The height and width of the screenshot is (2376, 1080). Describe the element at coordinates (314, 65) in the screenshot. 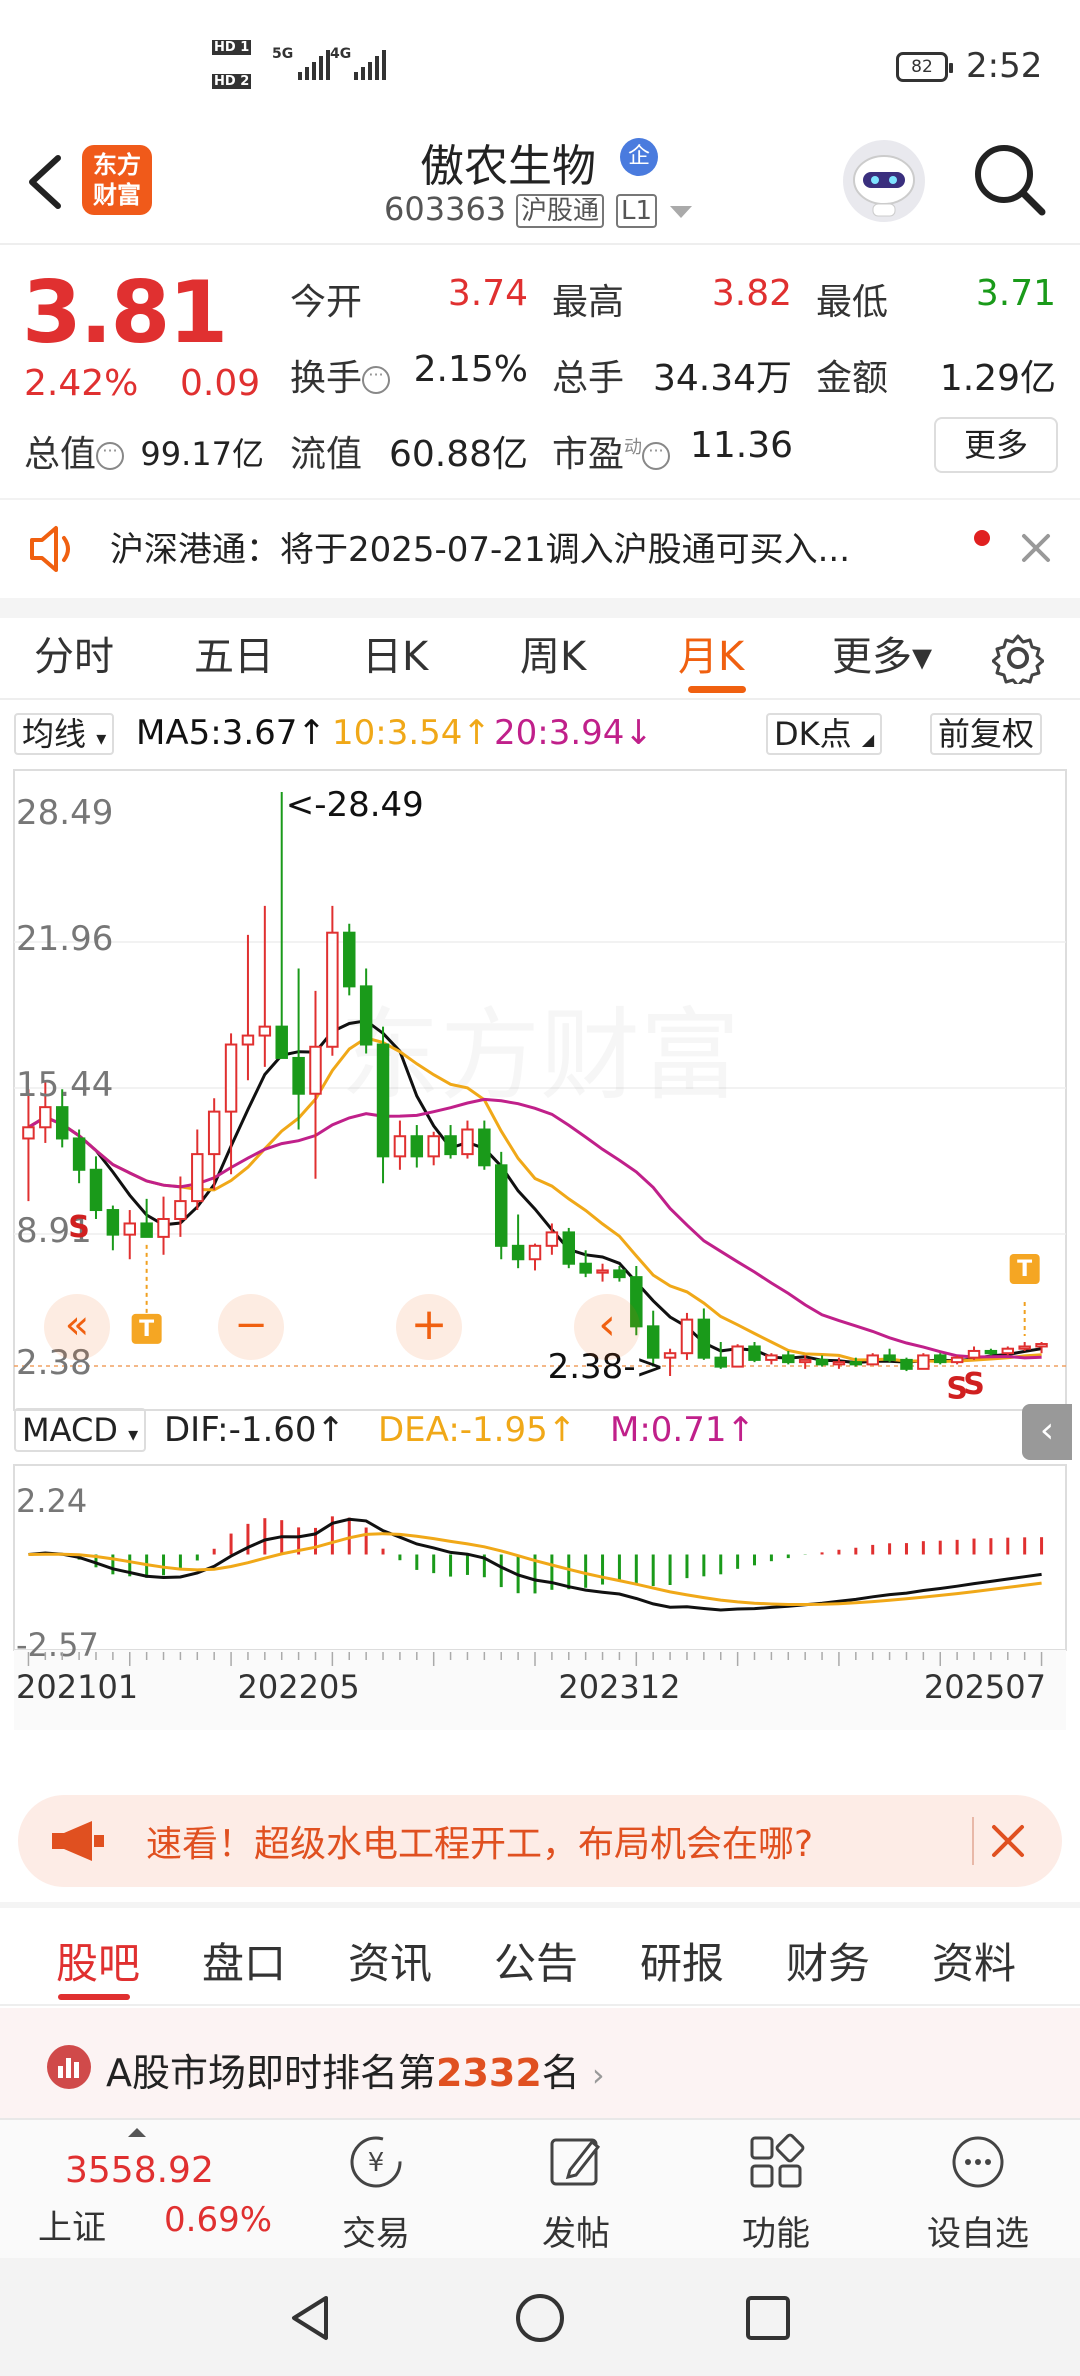

I see `signal-icon` at that location.